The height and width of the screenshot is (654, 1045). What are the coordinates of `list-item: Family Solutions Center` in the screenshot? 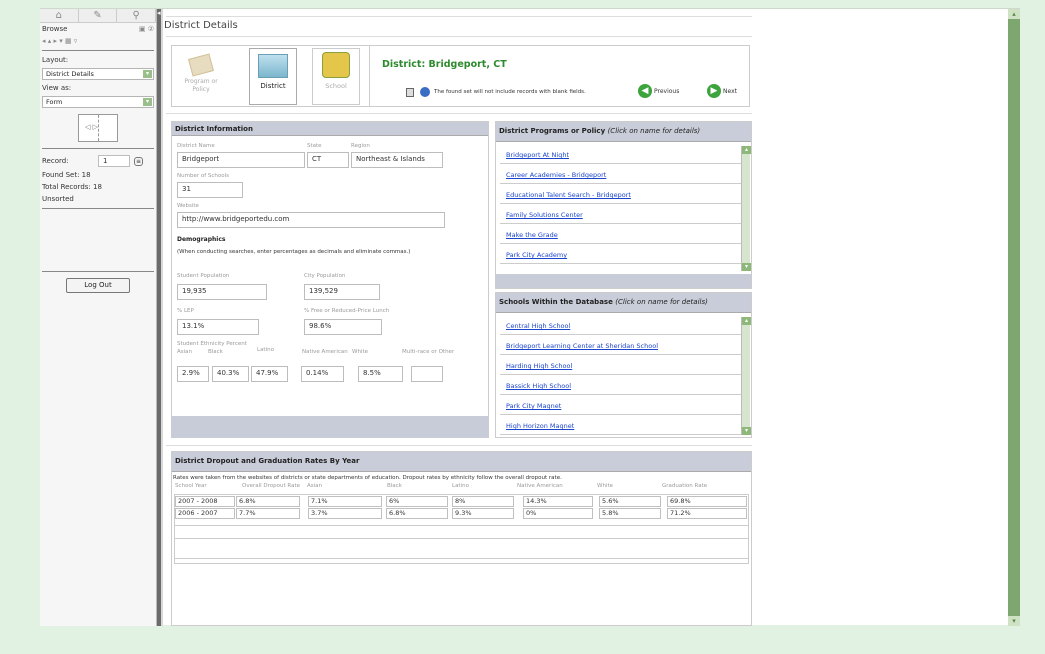 It's located at (622, 215).